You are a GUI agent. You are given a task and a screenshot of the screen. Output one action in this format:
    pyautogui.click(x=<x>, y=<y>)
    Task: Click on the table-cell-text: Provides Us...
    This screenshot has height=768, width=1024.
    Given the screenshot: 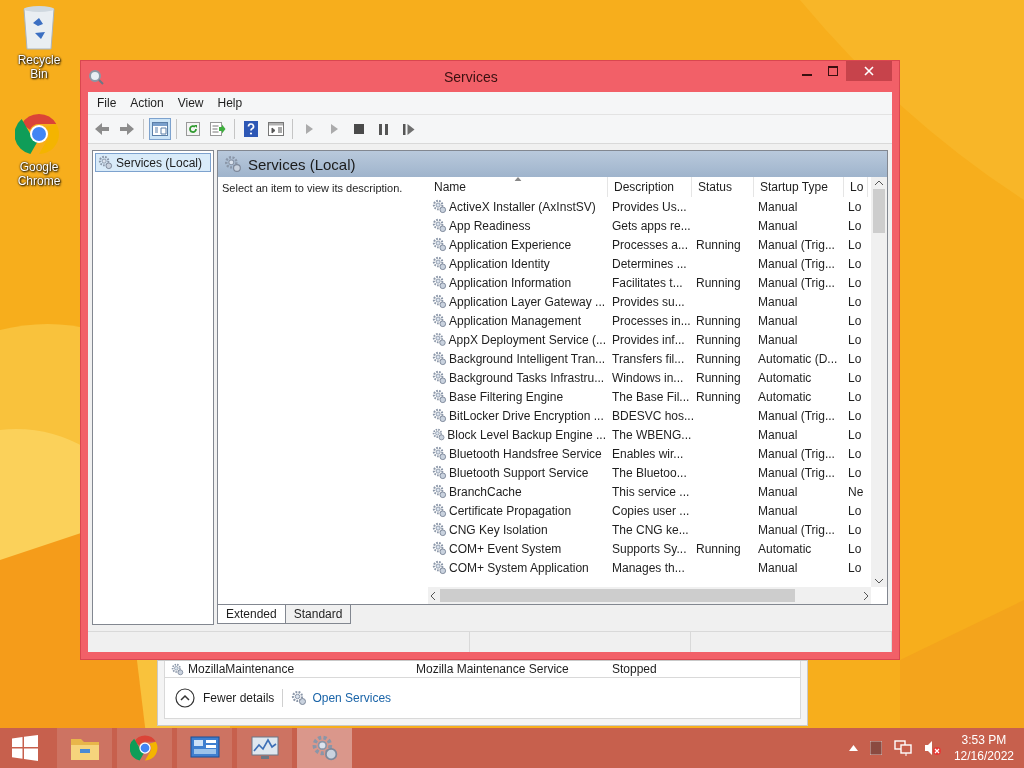 What is the action you would take?
    pyautogui.click(x=649, y=206)
    